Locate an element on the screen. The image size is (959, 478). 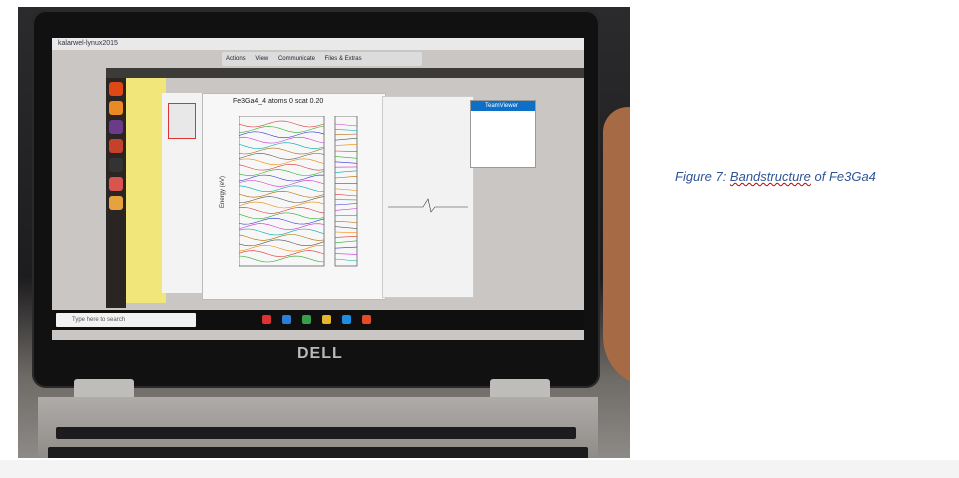
keyboard is located at coordinates (318, 427).